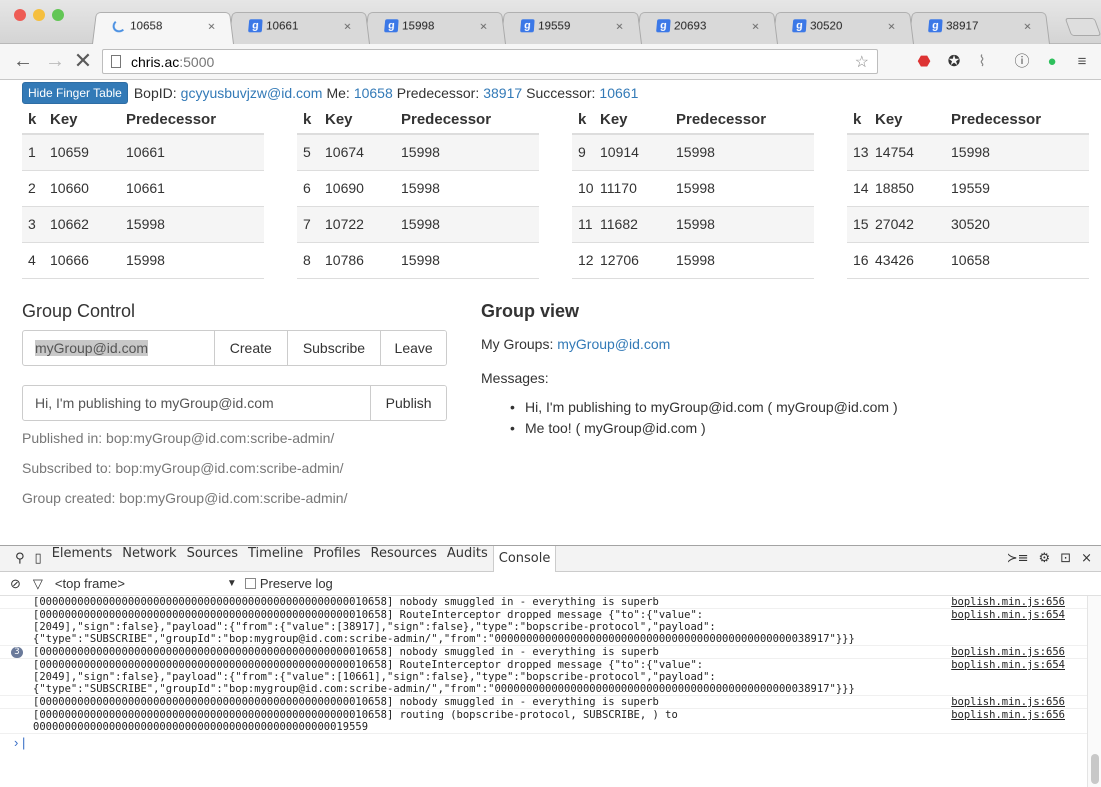  What do you see at coordinates (15, 584) in the screenshot?
I see `clear-console-icon: ⊘` at bounding box center [15, 584].